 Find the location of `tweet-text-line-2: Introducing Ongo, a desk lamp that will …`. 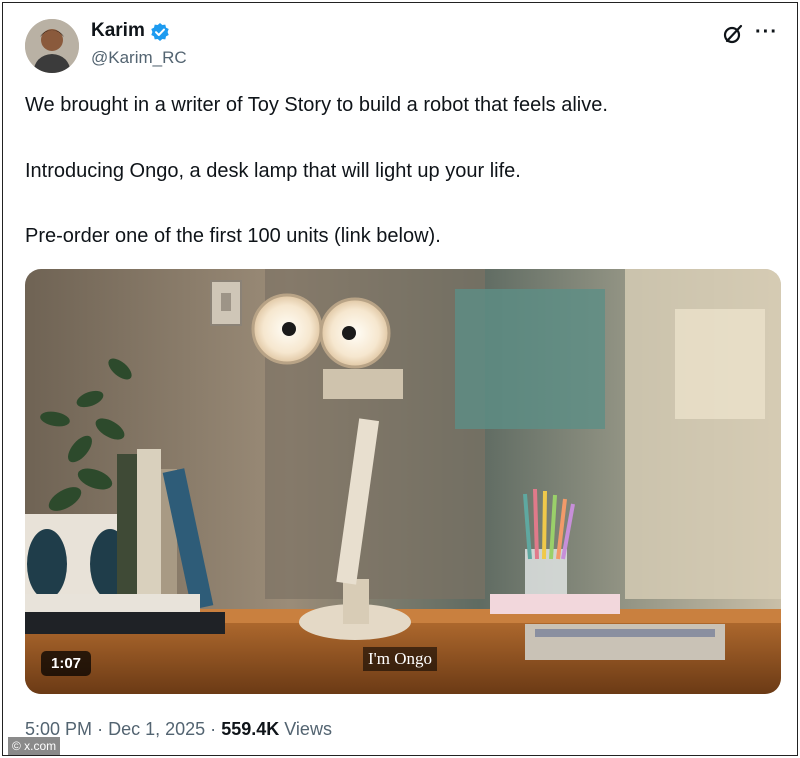

tweet-text-line-2: Introducing Ongo, a desk lamp that will … is located at coordinates (273, 171).